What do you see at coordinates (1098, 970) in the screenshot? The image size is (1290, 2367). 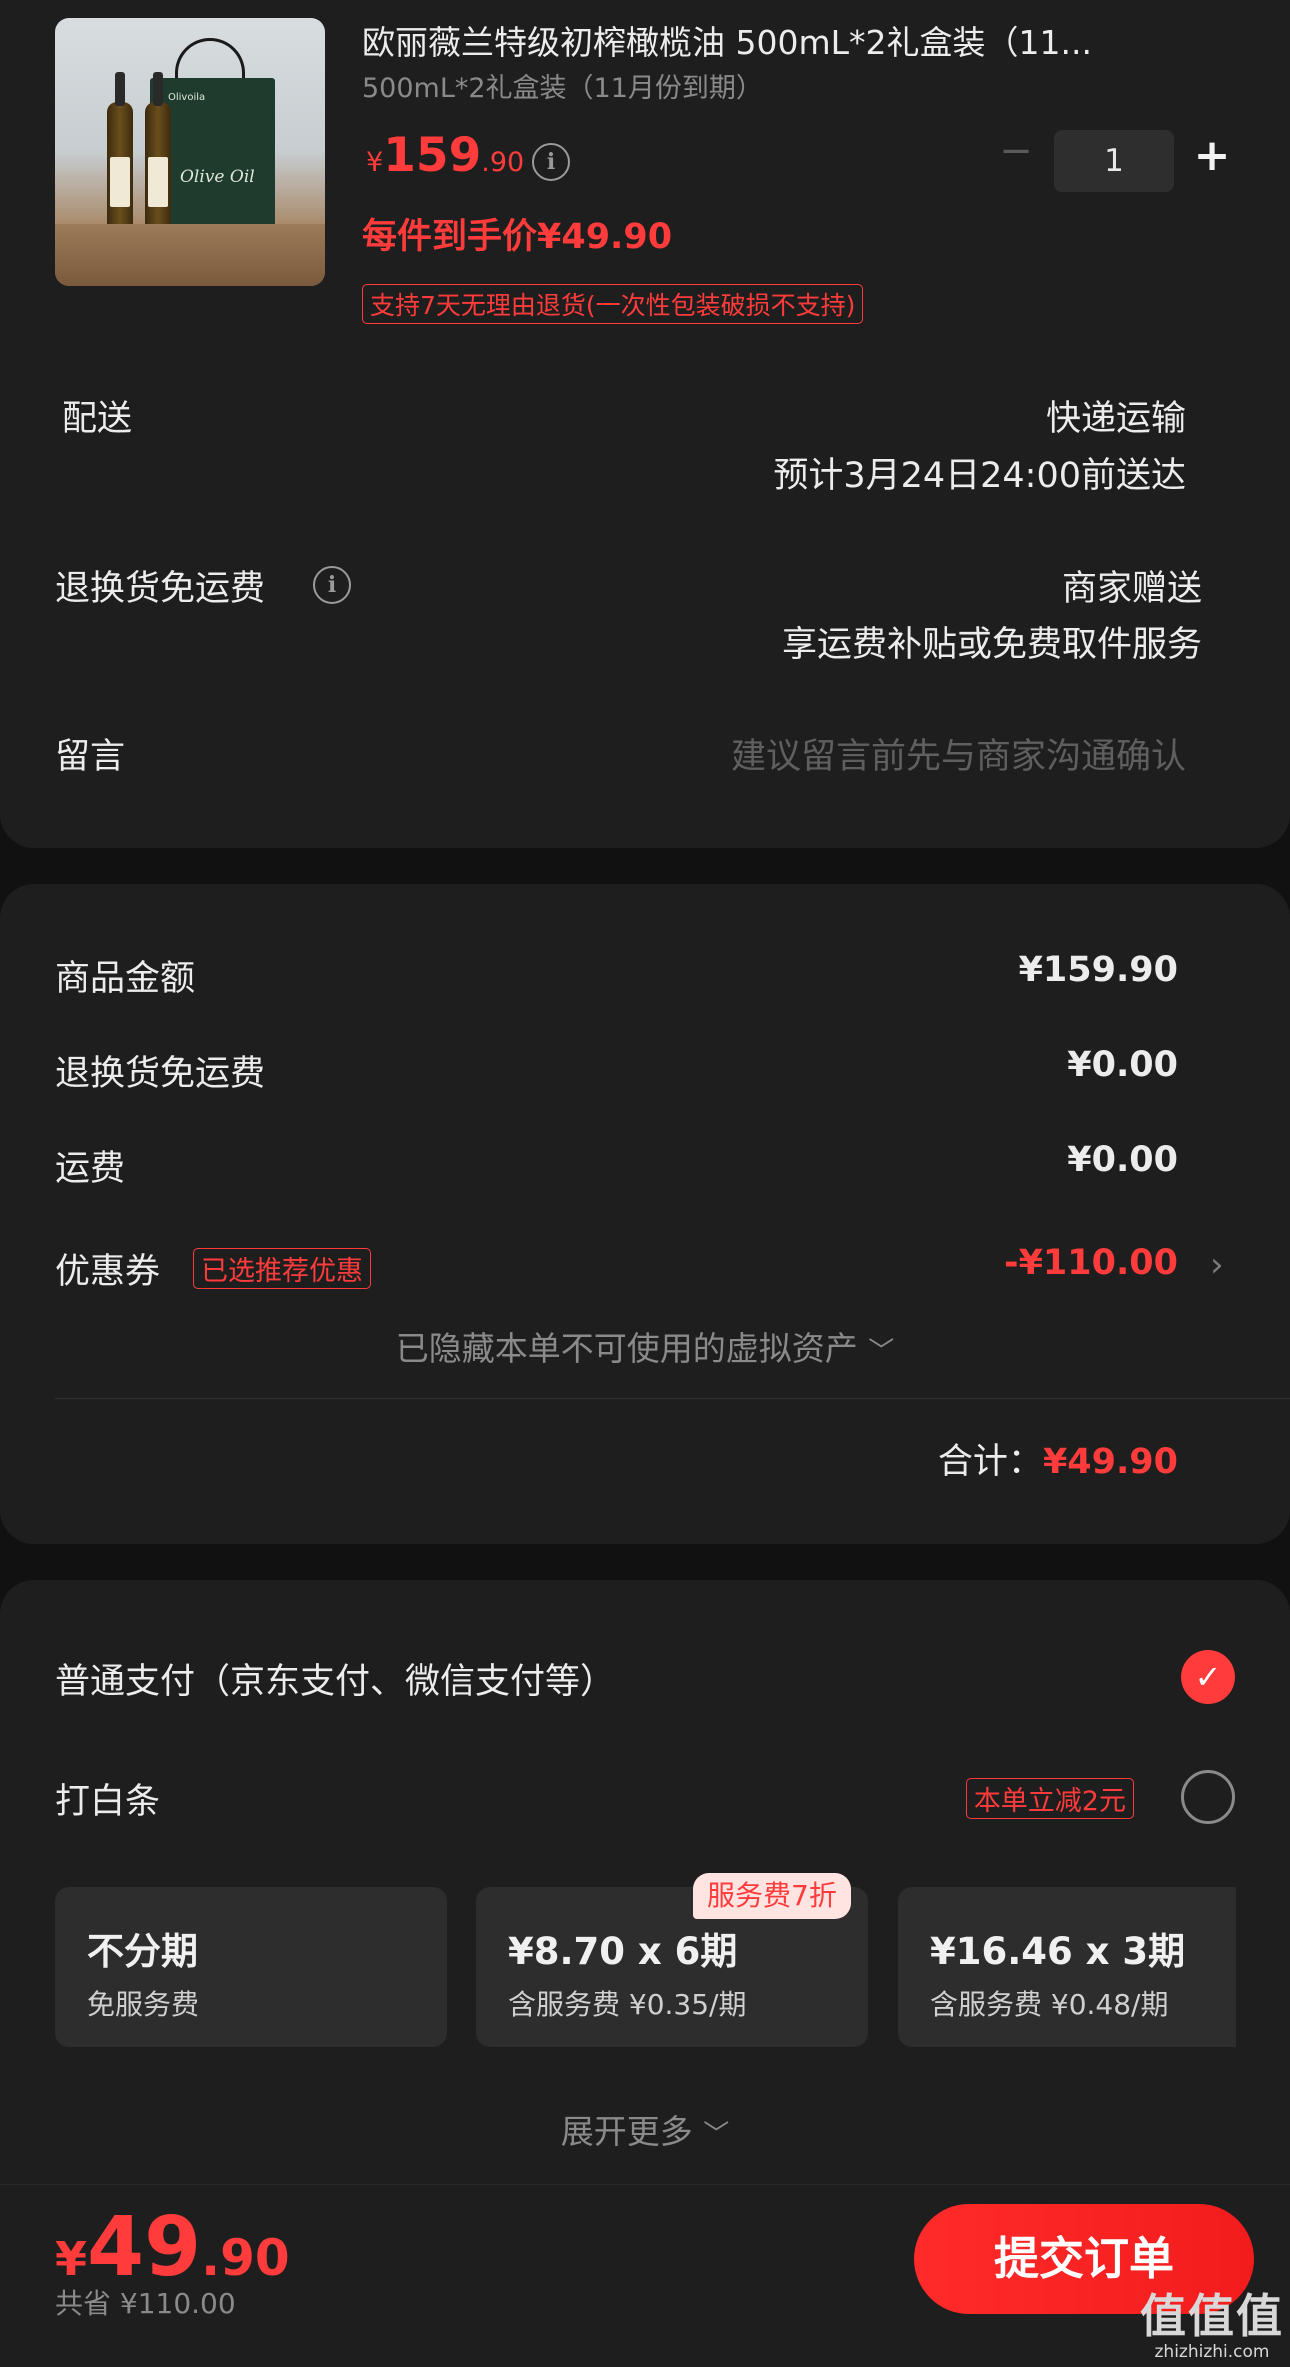 I see `goods-amount-value: ¥159.90` at bounding box center [1098, 970].